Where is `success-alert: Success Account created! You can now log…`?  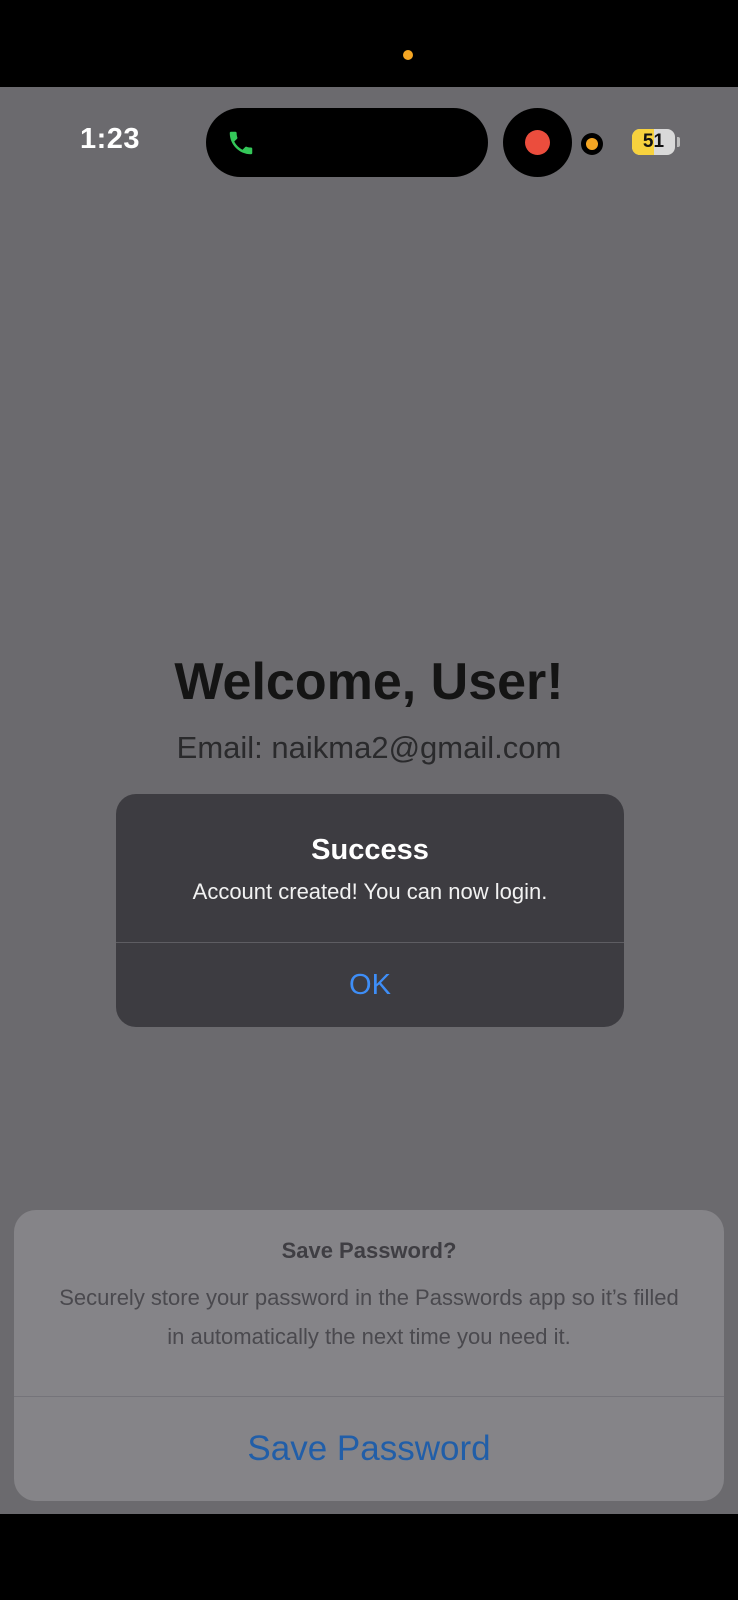
success-alert: Success Account created! You can now log… is located at coordinates (370, 910).